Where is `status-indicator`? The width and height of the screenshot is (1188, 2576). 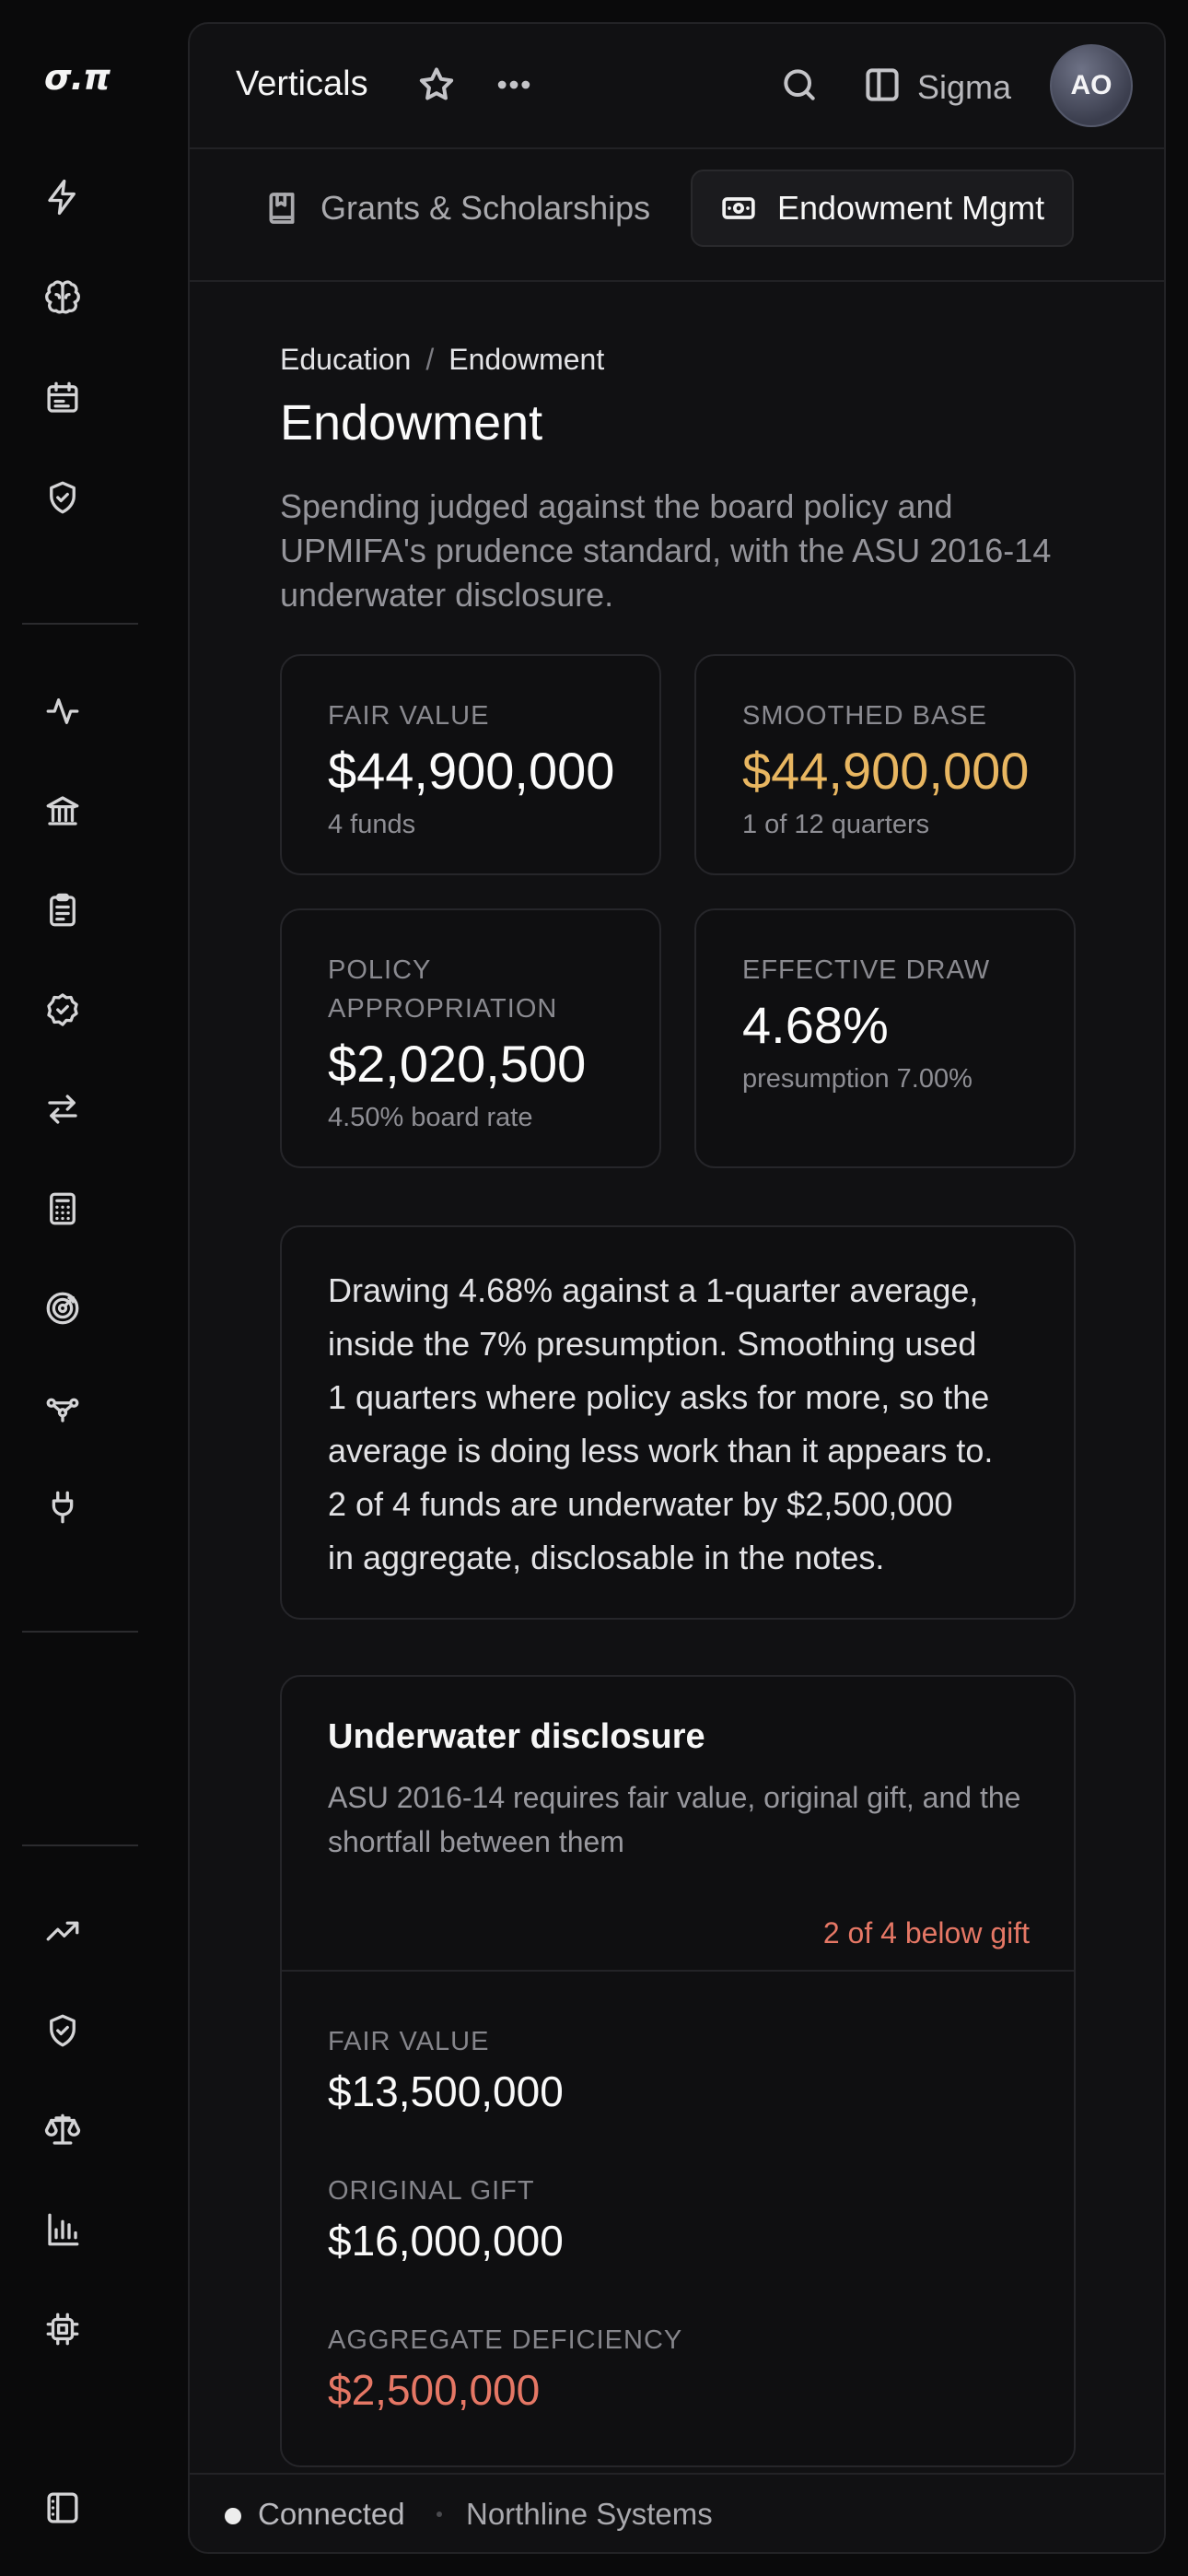
status-indicator is located at coordinates (233, 2516).